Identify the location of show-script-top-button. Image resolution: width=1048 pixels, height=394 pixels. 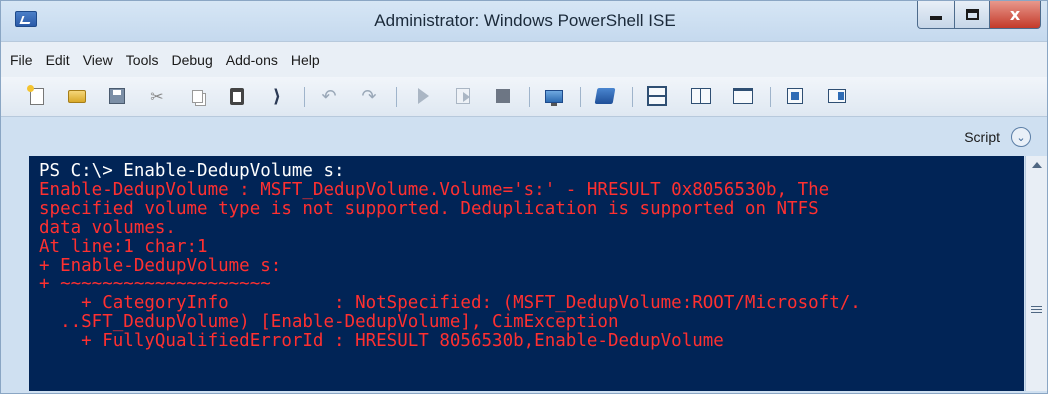
(657, 96).